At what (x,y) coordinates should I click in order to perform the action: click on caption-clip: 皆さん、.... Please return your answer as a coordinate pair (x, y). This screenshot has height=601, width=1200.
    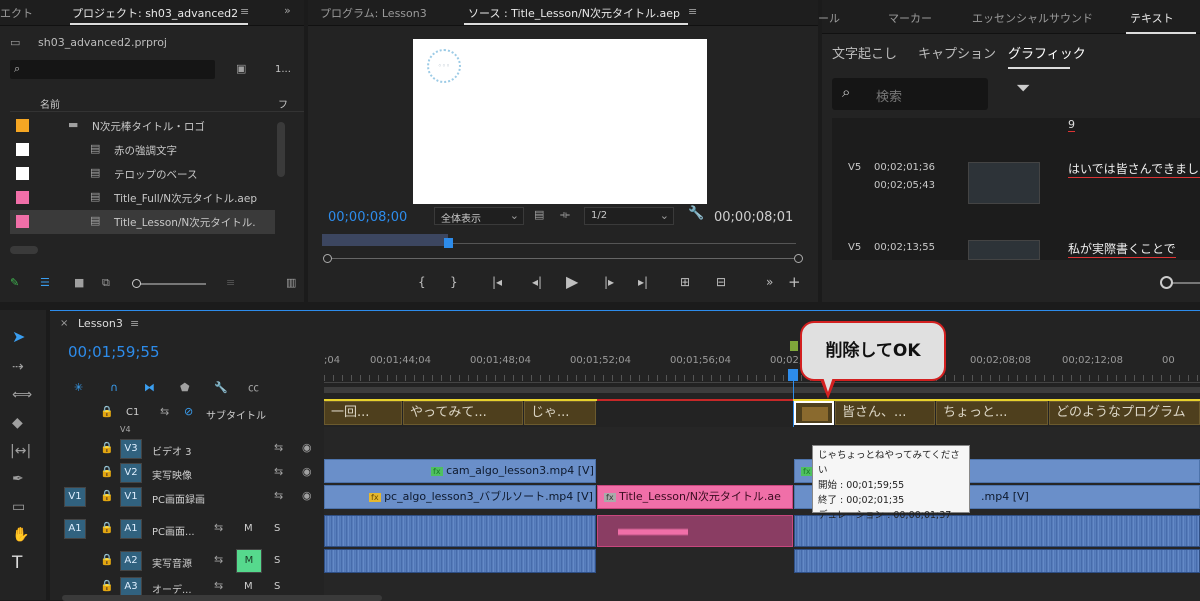
    Looking at the image, I should click on (885, 413).